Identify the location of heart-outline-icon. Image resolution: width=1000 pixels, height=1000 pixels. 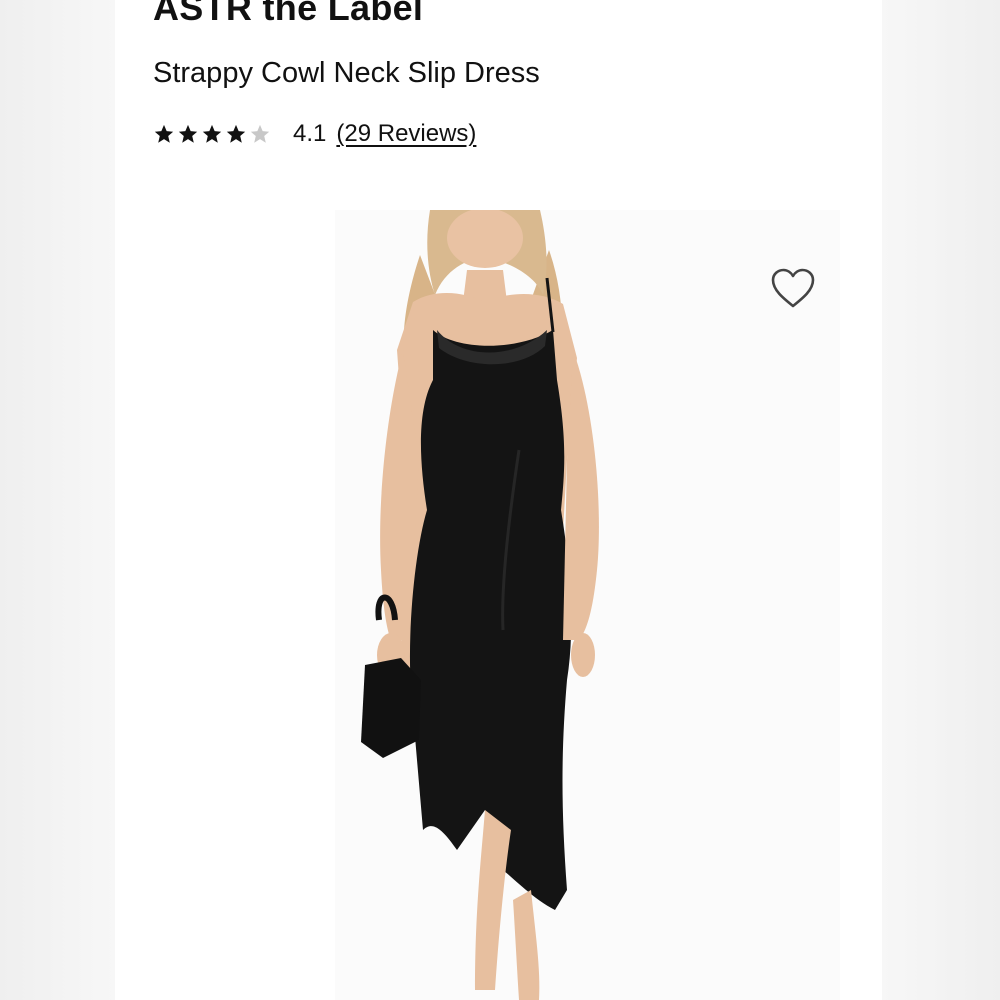
(793, 288).